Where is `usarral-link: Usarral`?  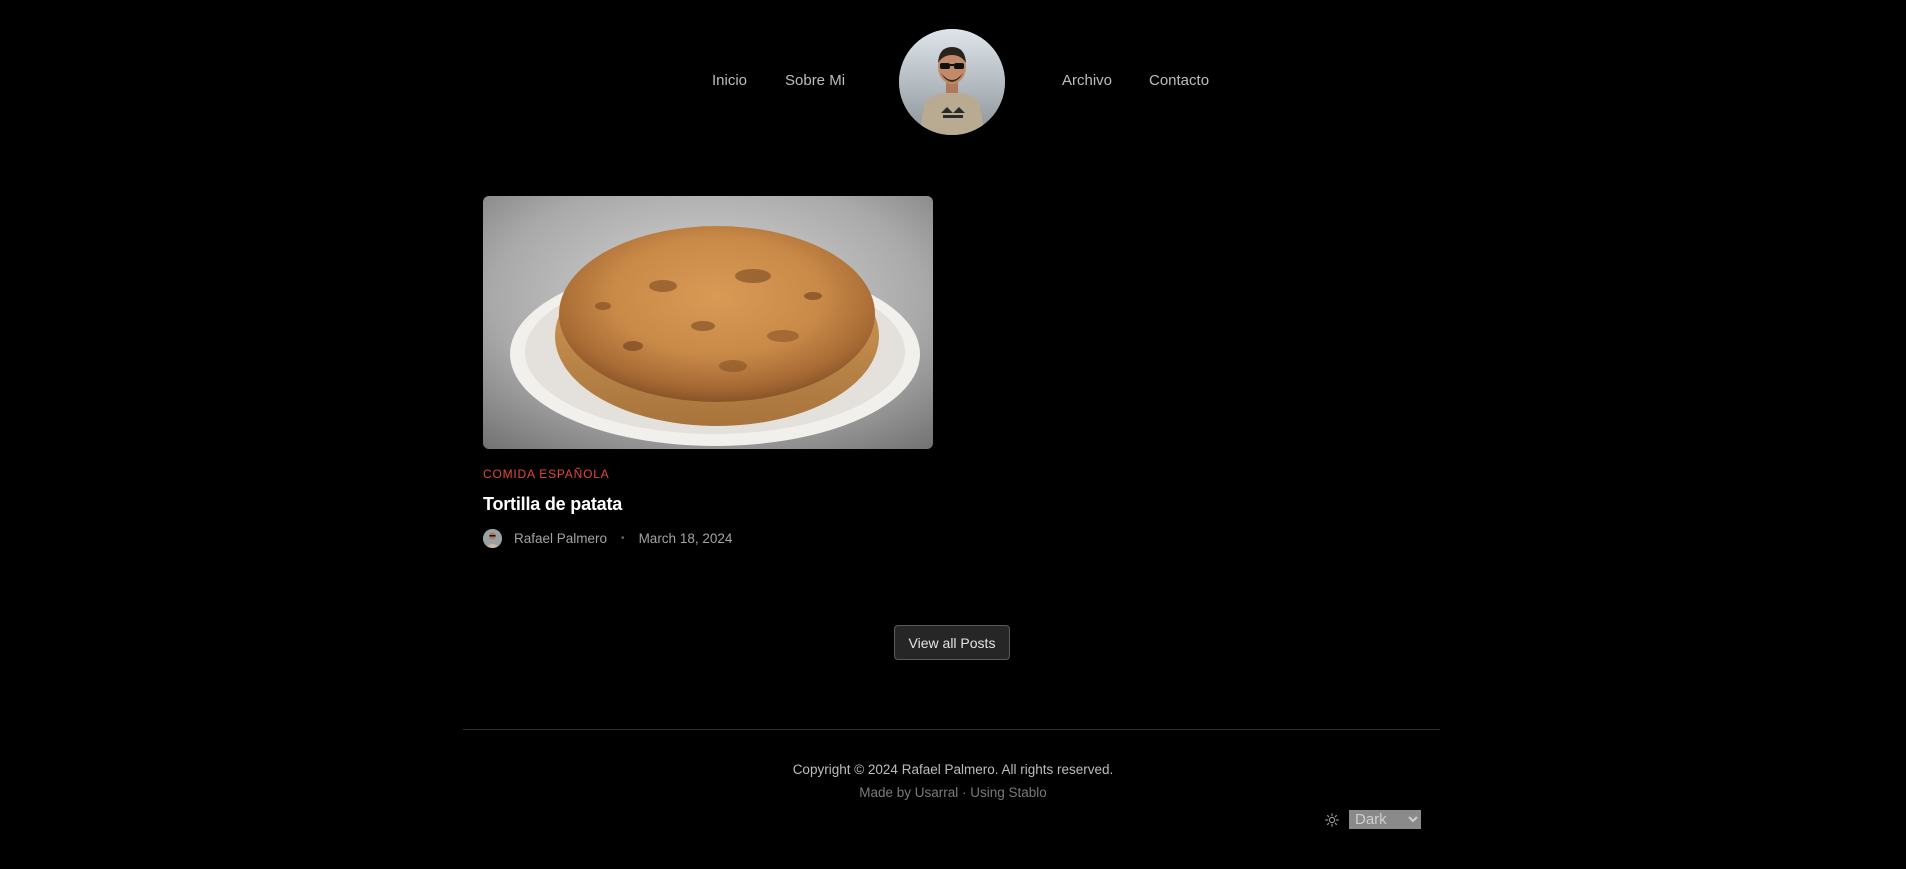
usarral-link: Usarral is located at coordinates (937, 792).